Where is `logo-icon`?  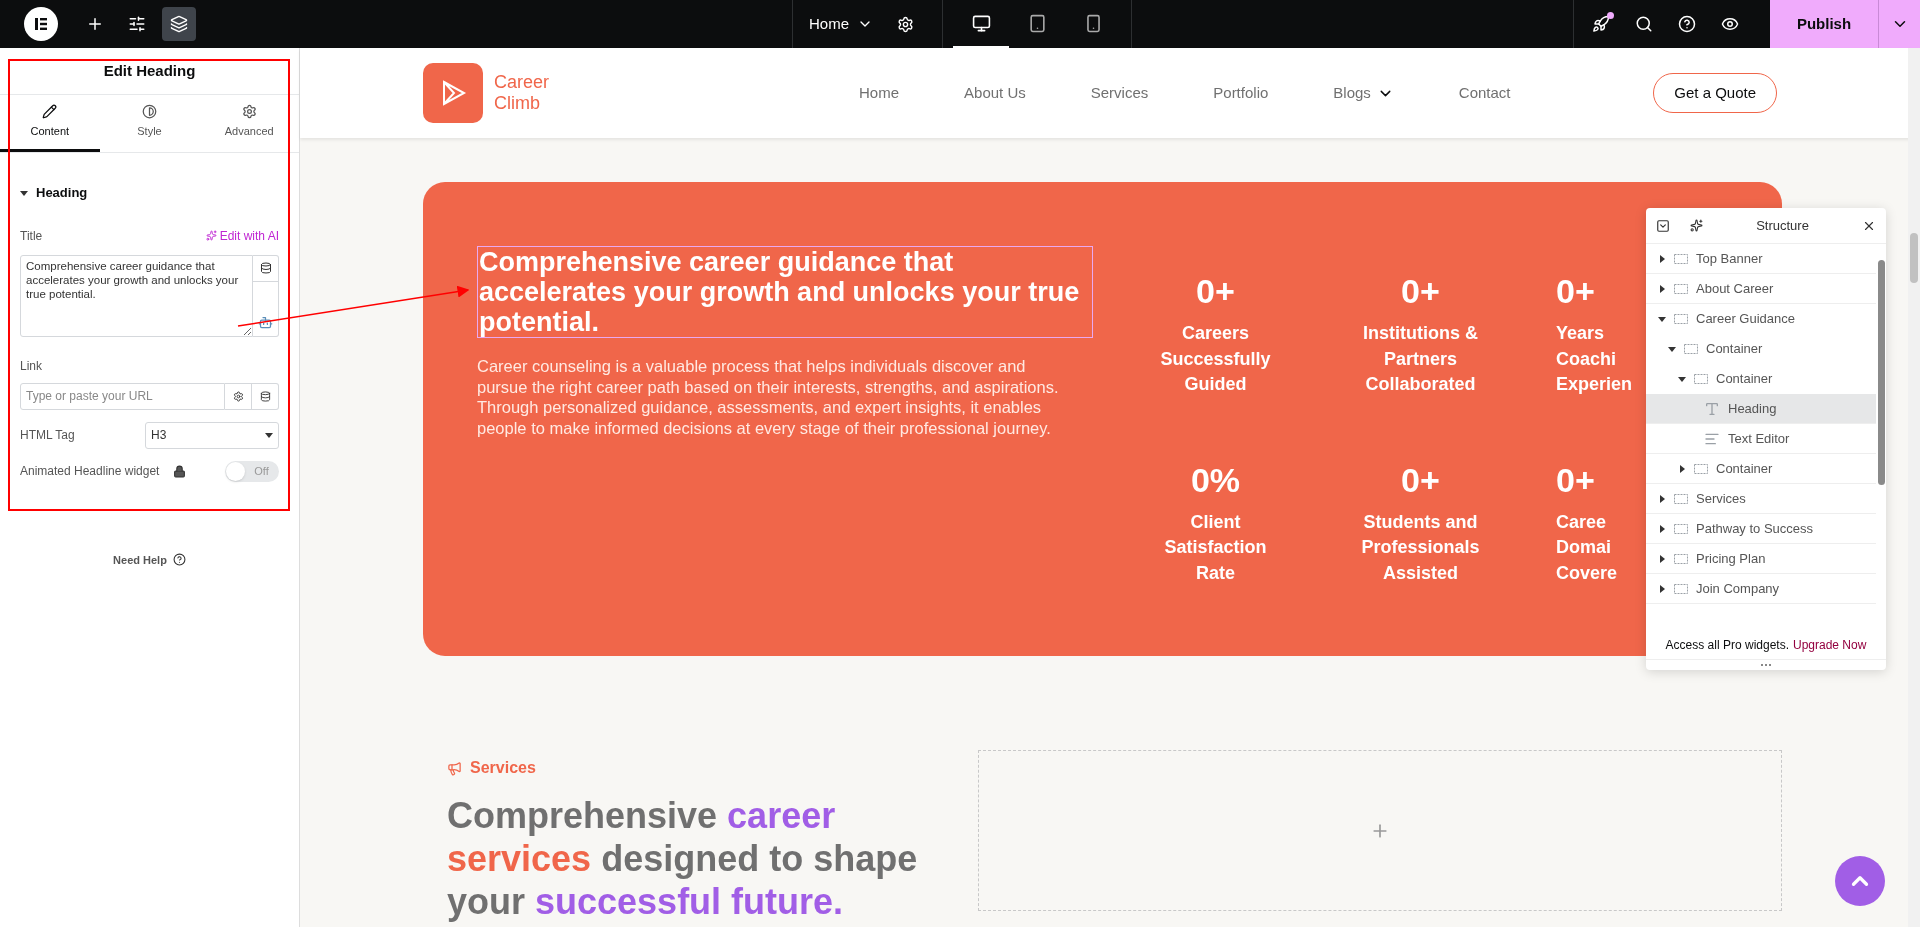
logo-icon is located at coordinates (41, 24).